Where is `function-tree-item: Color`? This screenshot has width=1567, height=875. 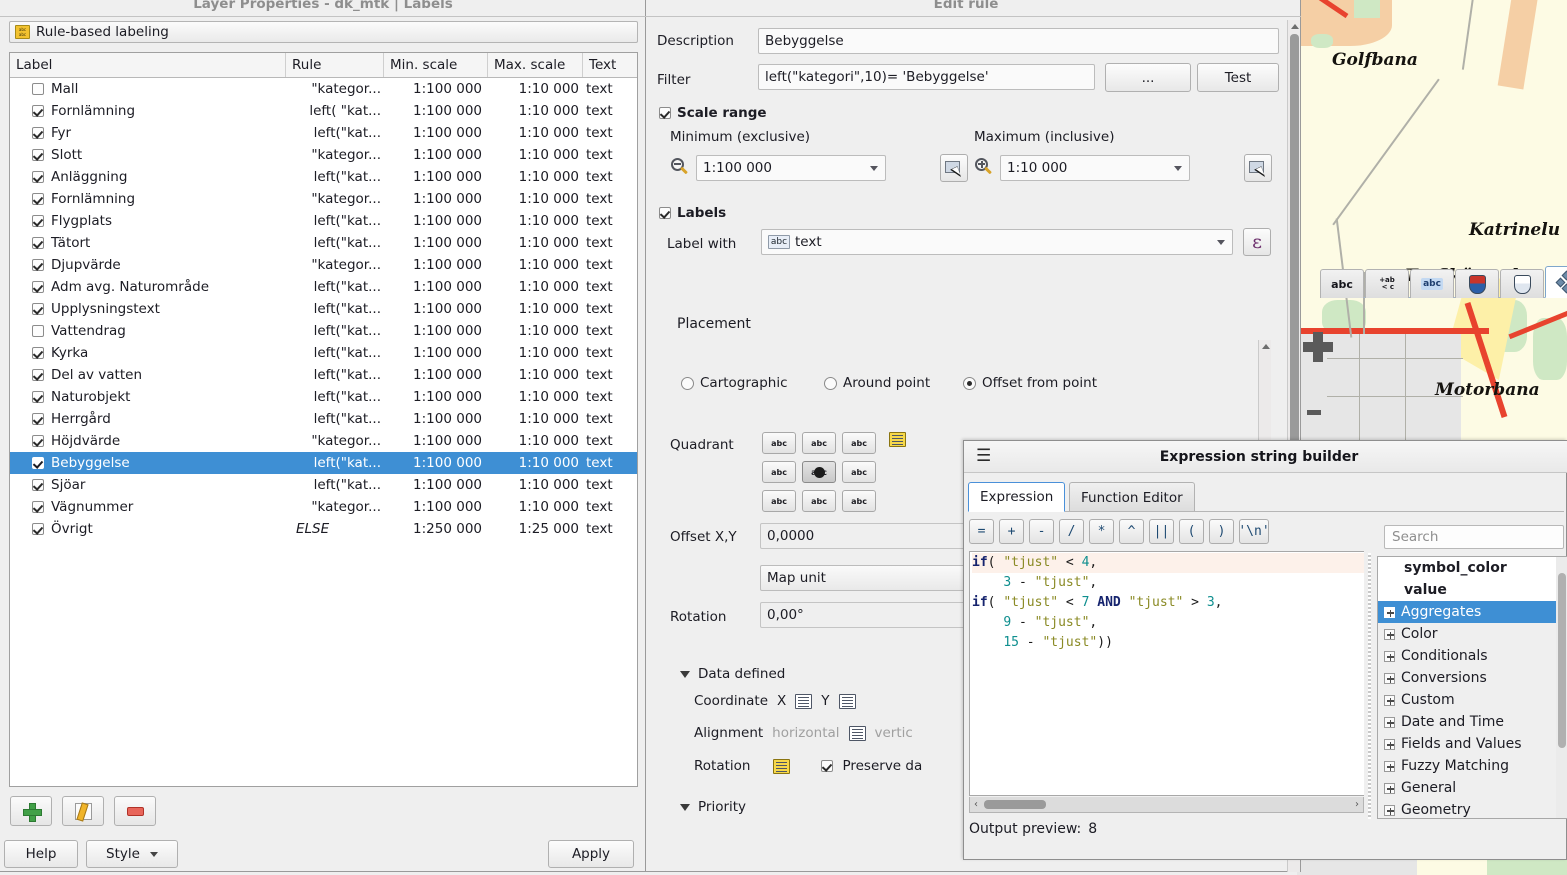
function-tree-item: Color is located at coordinates (1472, 634).